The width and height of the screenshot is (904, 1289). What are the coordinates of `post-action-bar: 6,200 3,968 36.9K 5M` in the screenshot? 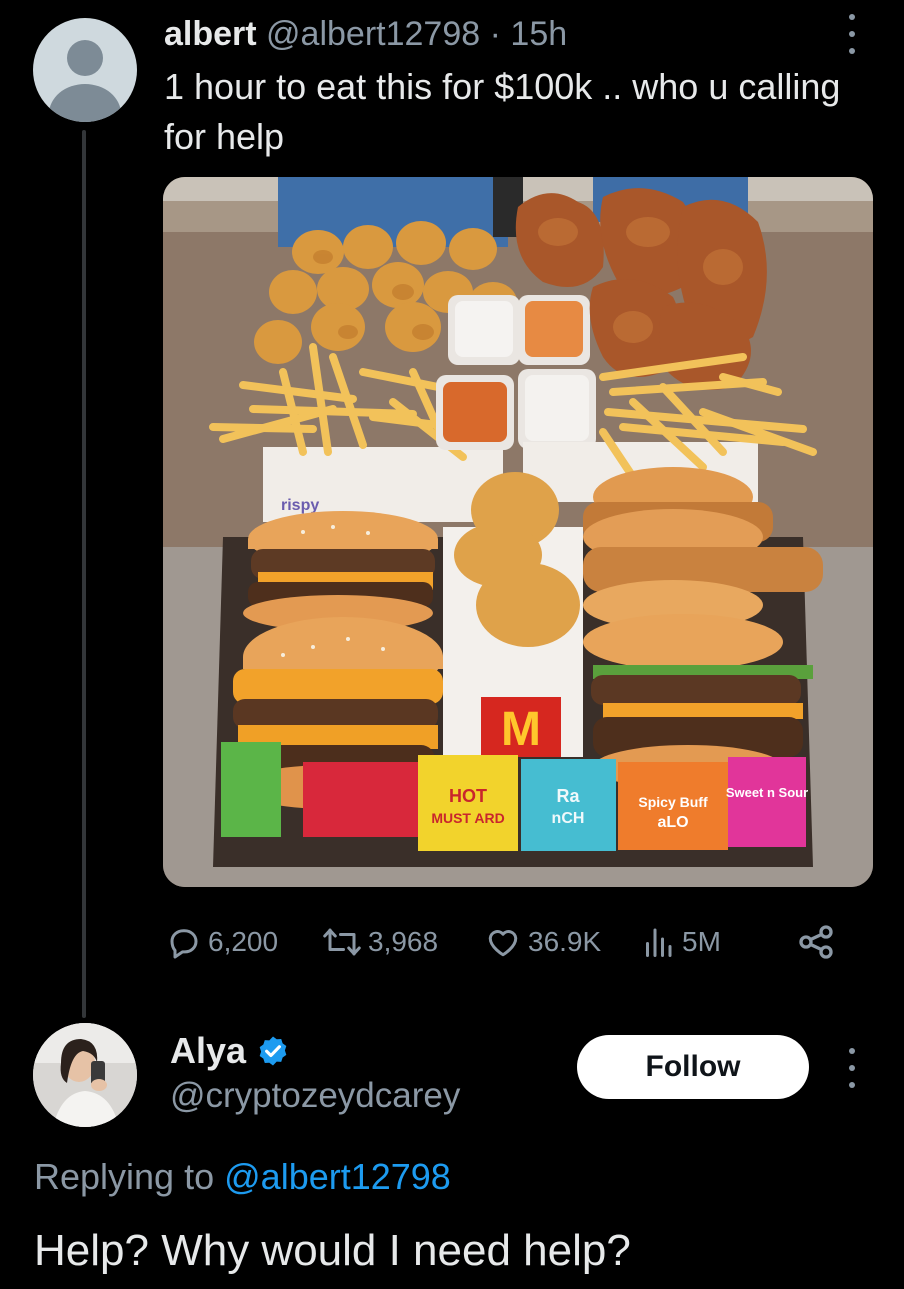 It's located at (506, 942).